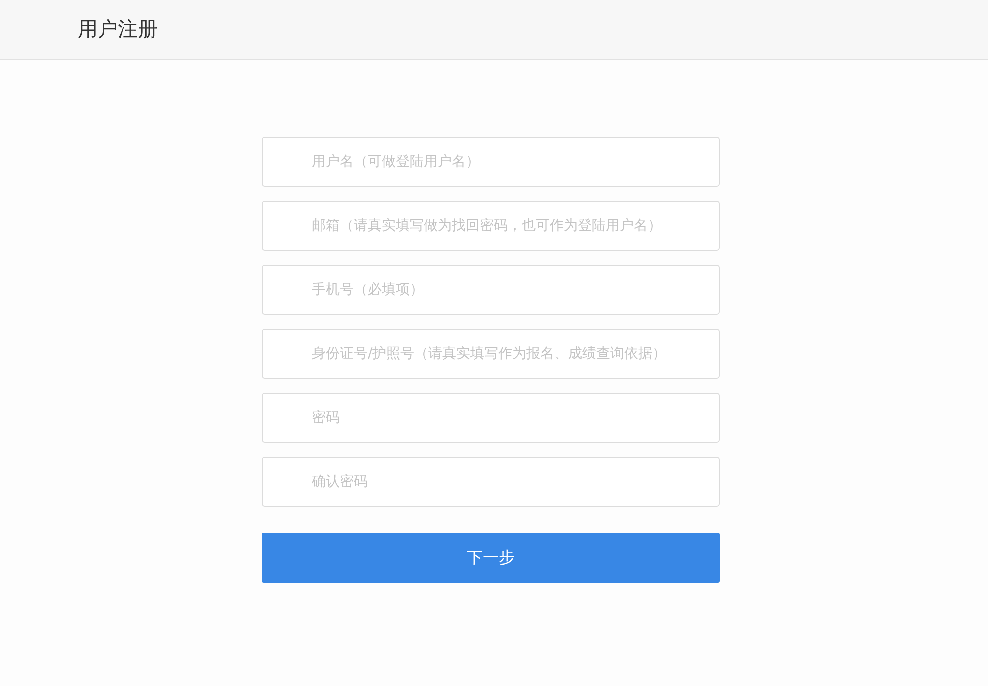  What do you see at coordinates (491, 290) in the screenshot?
I see `input-field: 手机号（必填项）` at bounding box center [491, 290].